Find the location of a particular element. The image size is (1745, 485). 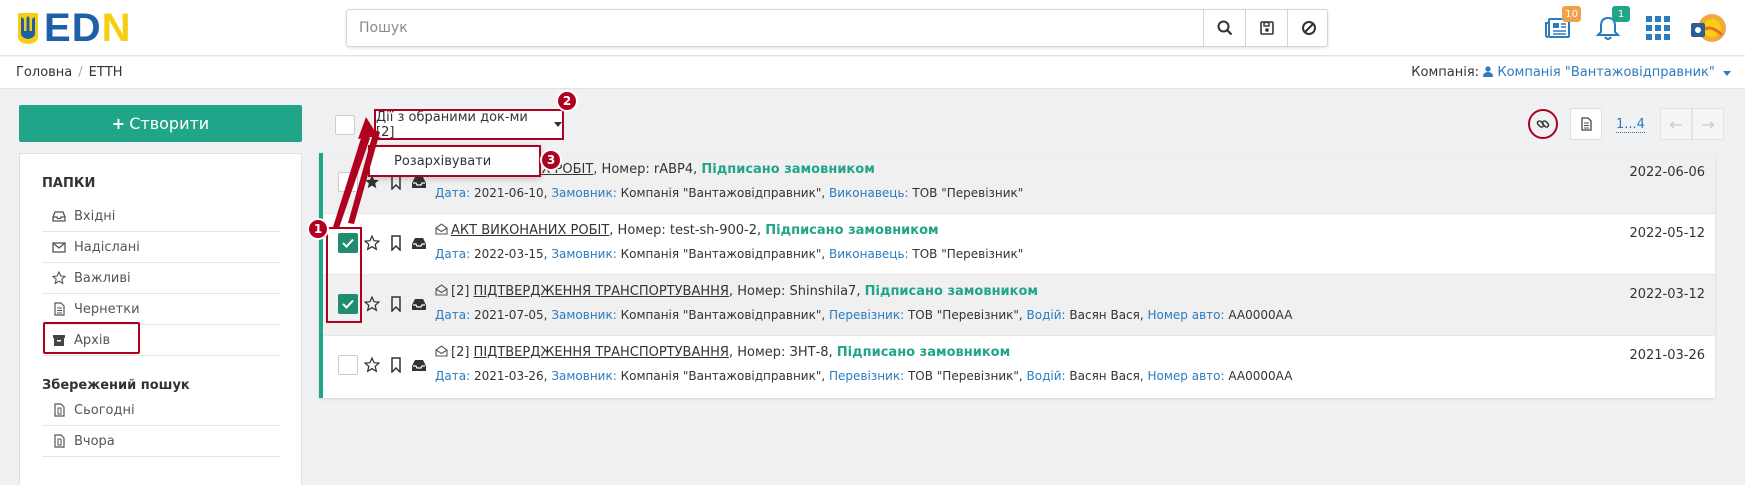

annotation-marker-3: 3 is located at coordinates (551, 160).